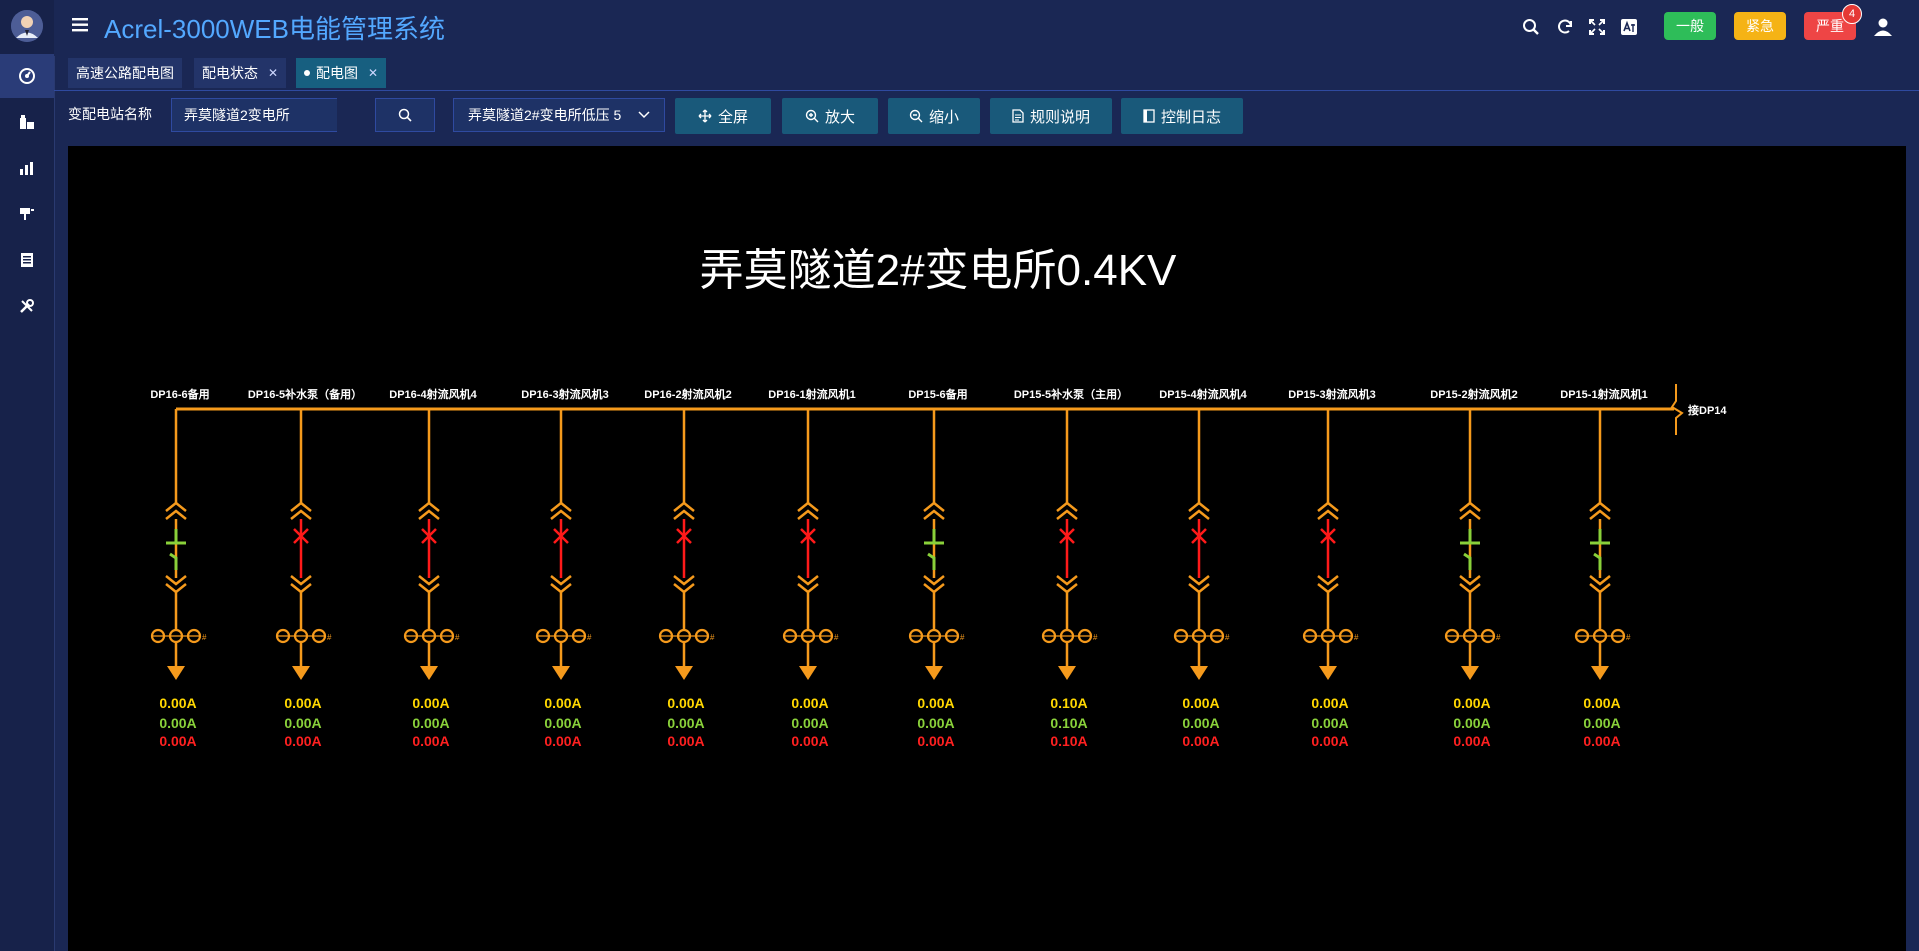  What do you see at coordinates (1603, 394) in the screenshot?
I see `feeder-label: DP15-1射流风机1` at bounding box center [1603, 394].